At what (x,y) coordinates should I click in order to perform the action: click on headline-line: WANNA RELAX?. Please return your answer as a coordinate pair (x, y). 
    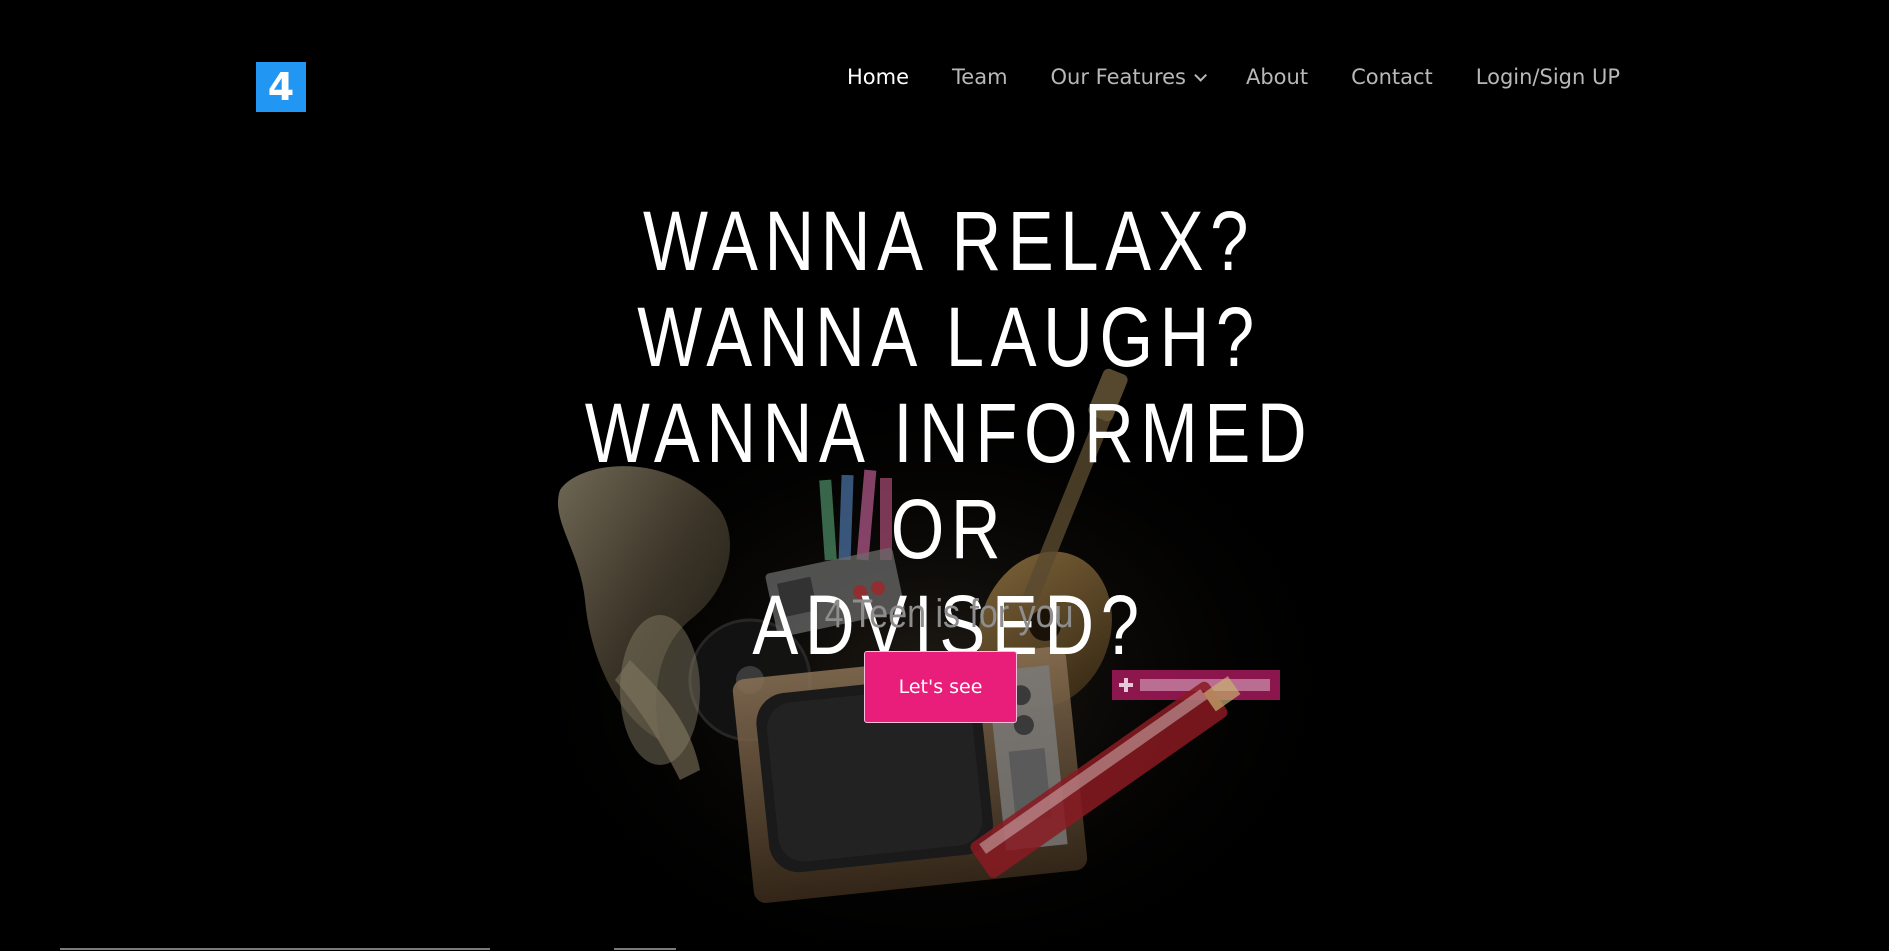
    Looking at the image, I should click on (949, 241).